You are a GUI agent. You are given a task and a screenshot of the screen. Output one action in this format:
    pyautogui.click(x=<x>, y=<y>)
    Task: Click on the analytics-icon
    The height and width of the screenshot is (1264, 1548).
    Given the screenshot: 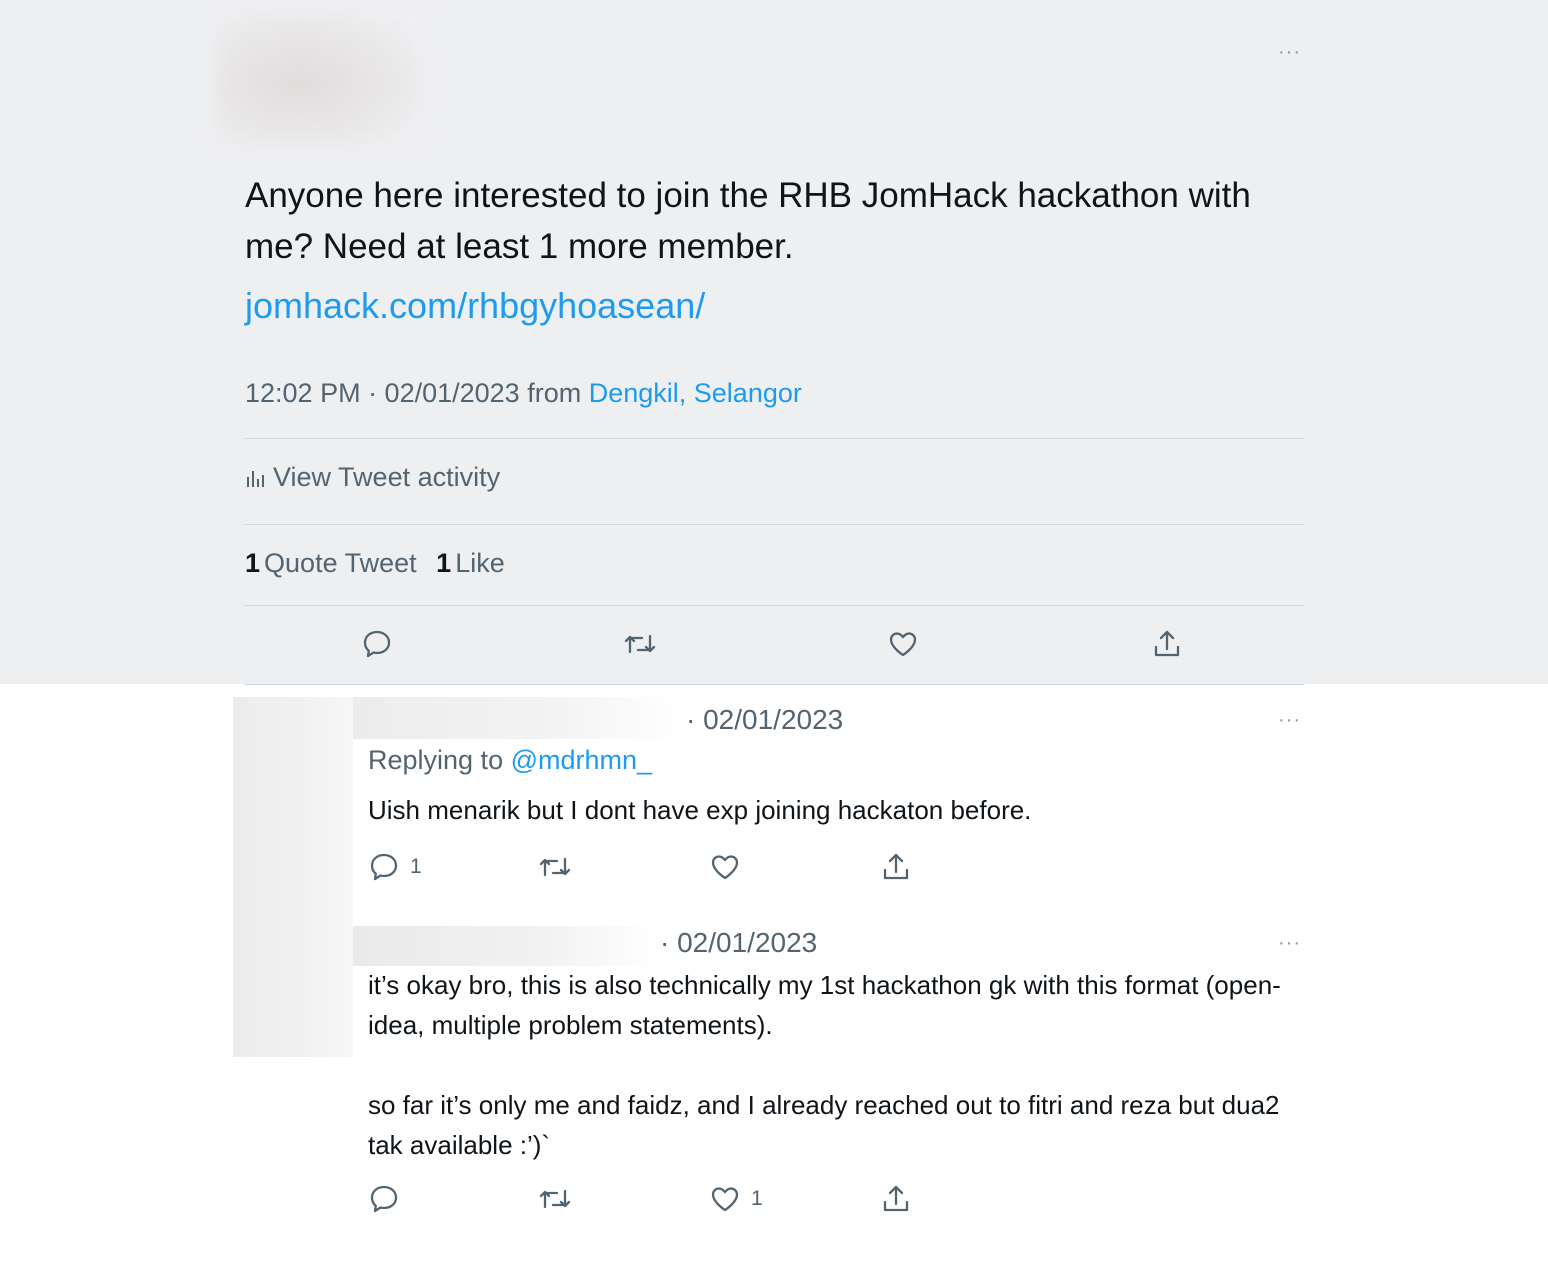 What is the action you would take?
    pyautogui.click(x=255, y=478)
    